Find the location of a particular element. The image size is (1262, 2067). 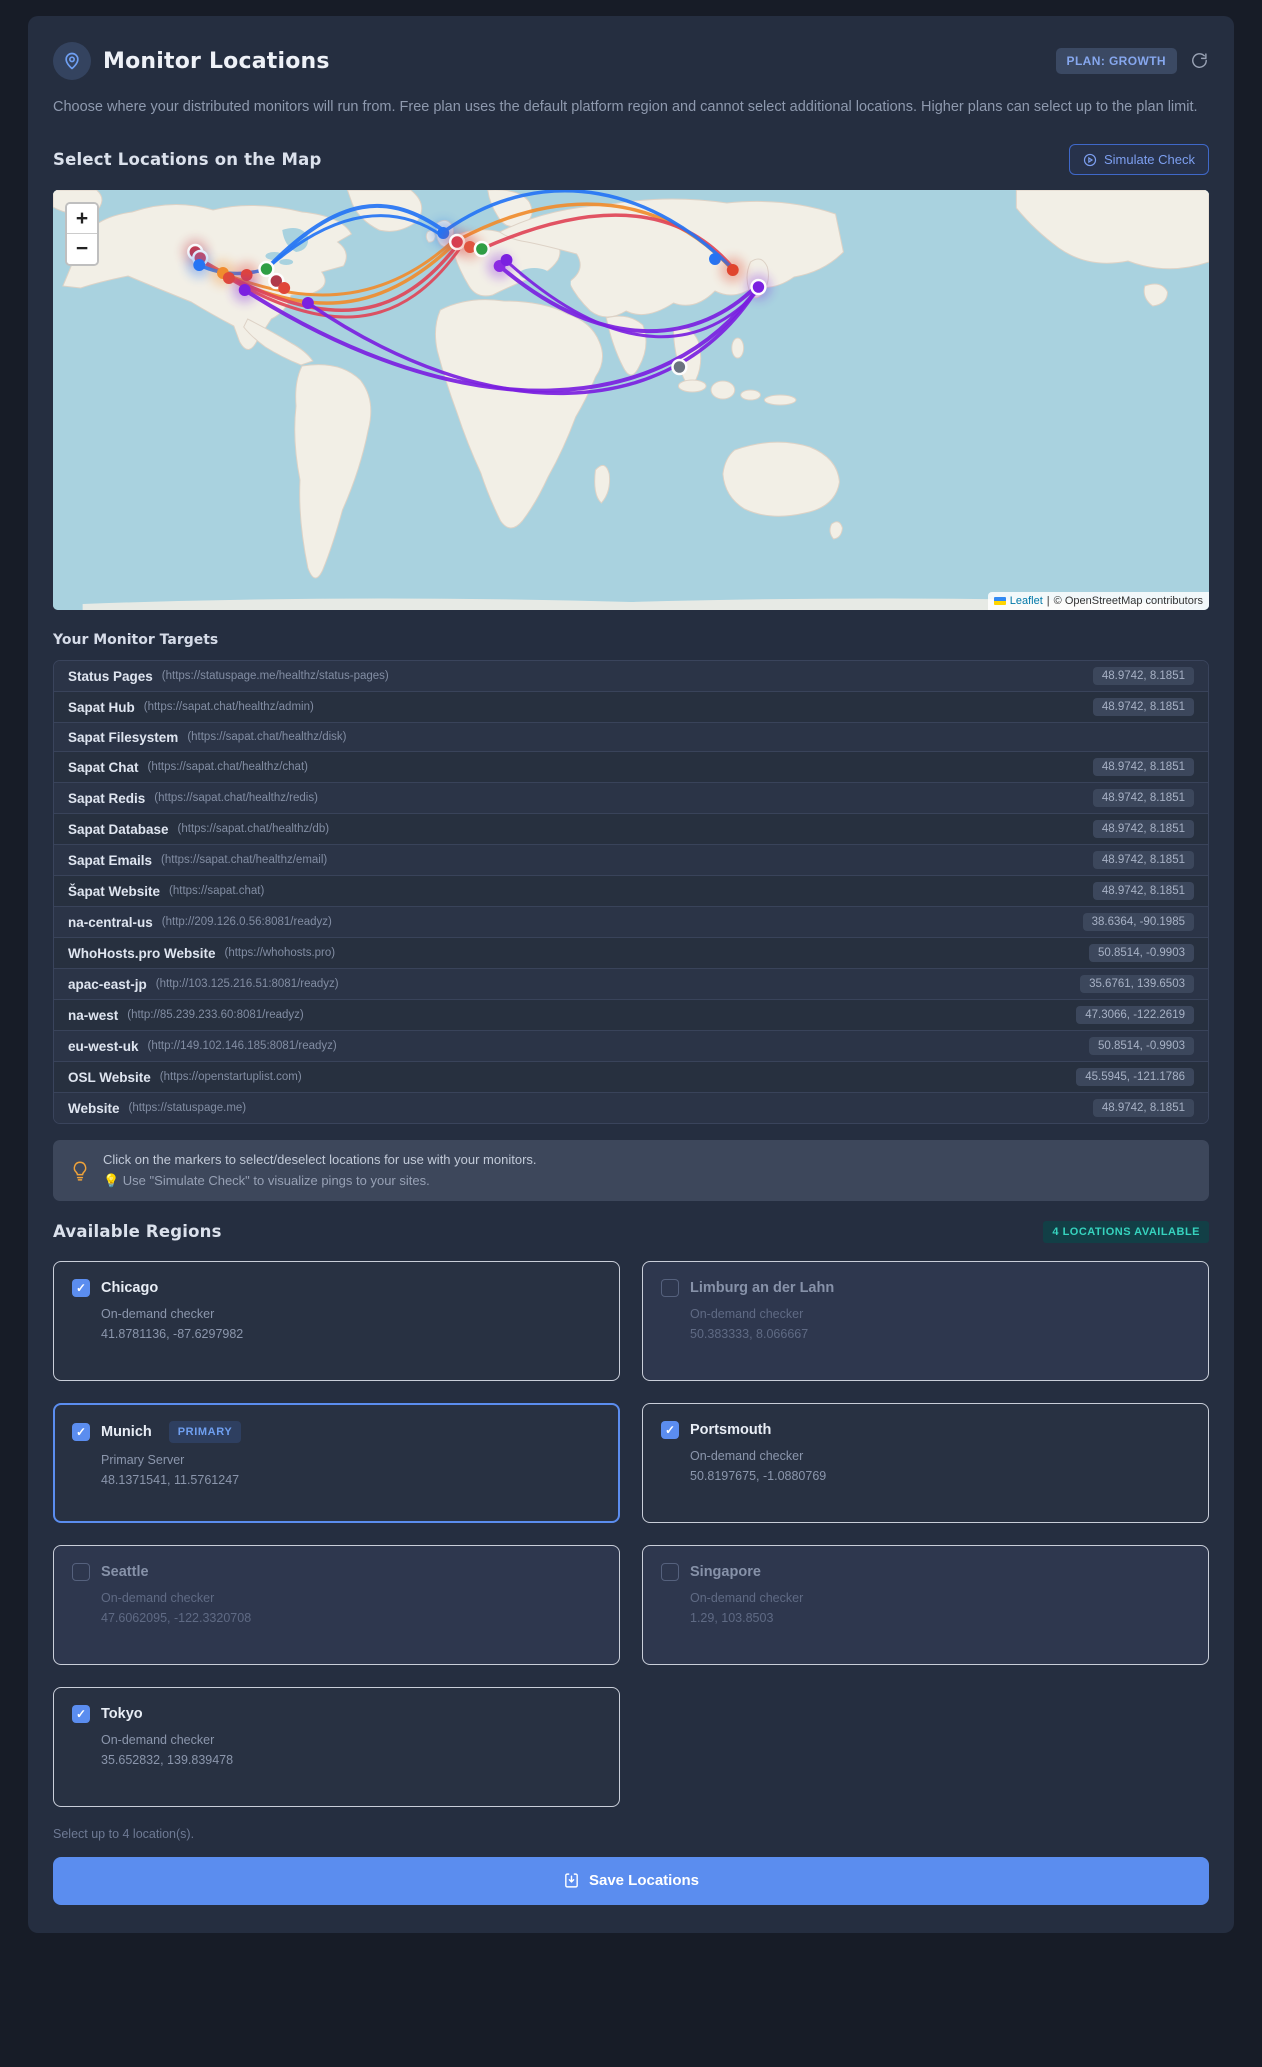

target-url: (http://209.126.0.56:8081/readyz) is located at coordinates (246, 922).